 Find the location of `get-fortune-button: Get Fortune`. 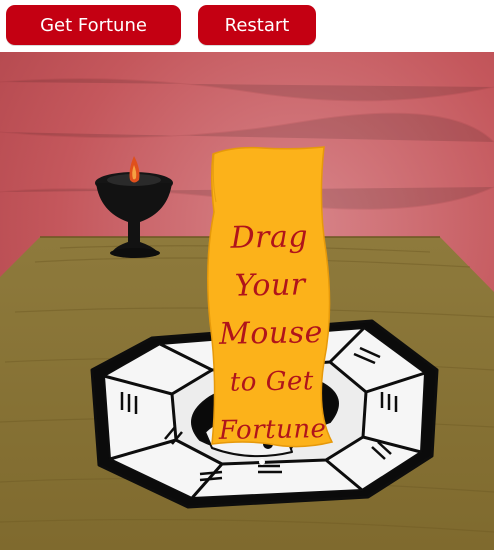

get-fortune-button: Get Fortune is located at coordinates (93, 25).